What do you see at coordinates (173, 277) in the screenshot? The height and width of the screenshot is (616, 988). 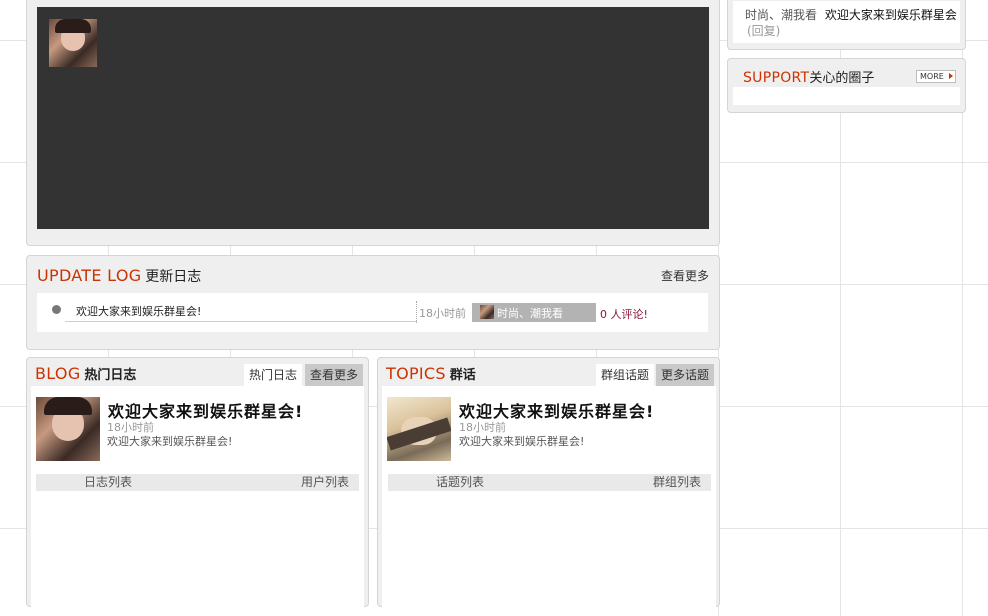 I see `update-log-title-cn: 更新日志` at bounding box center [173, 277].